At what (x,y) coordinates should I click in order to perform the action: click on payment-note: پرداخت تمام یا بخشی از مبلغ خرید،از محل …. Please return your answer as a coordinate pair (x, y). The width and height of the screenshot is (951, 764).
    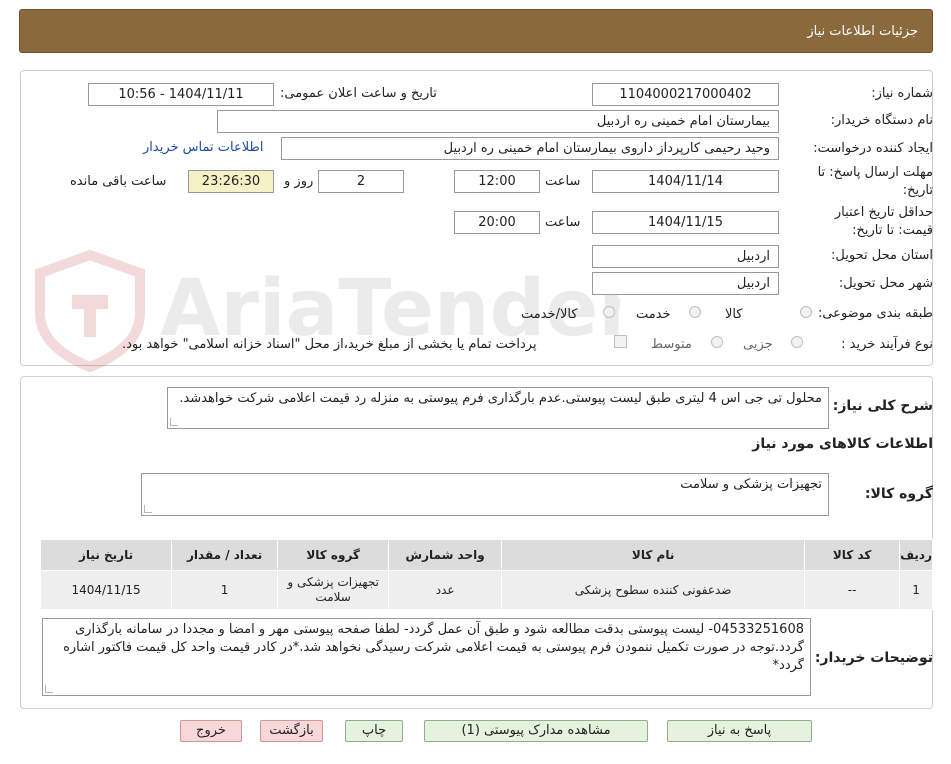
    Looking at the image, I should click on (329, 344).